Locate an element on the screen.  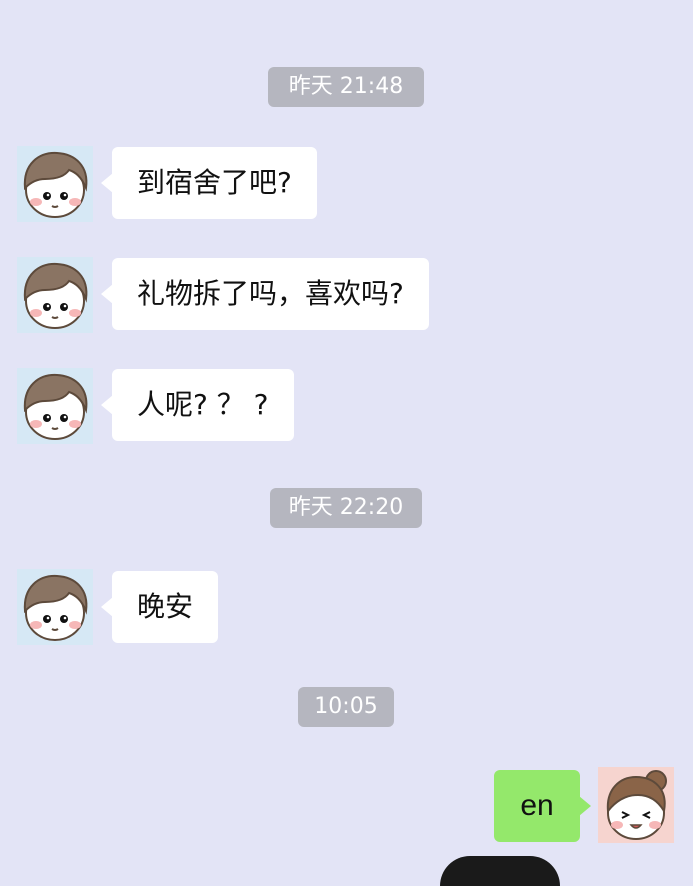
message-bubble-self: en is located at coordinates (542, 806).